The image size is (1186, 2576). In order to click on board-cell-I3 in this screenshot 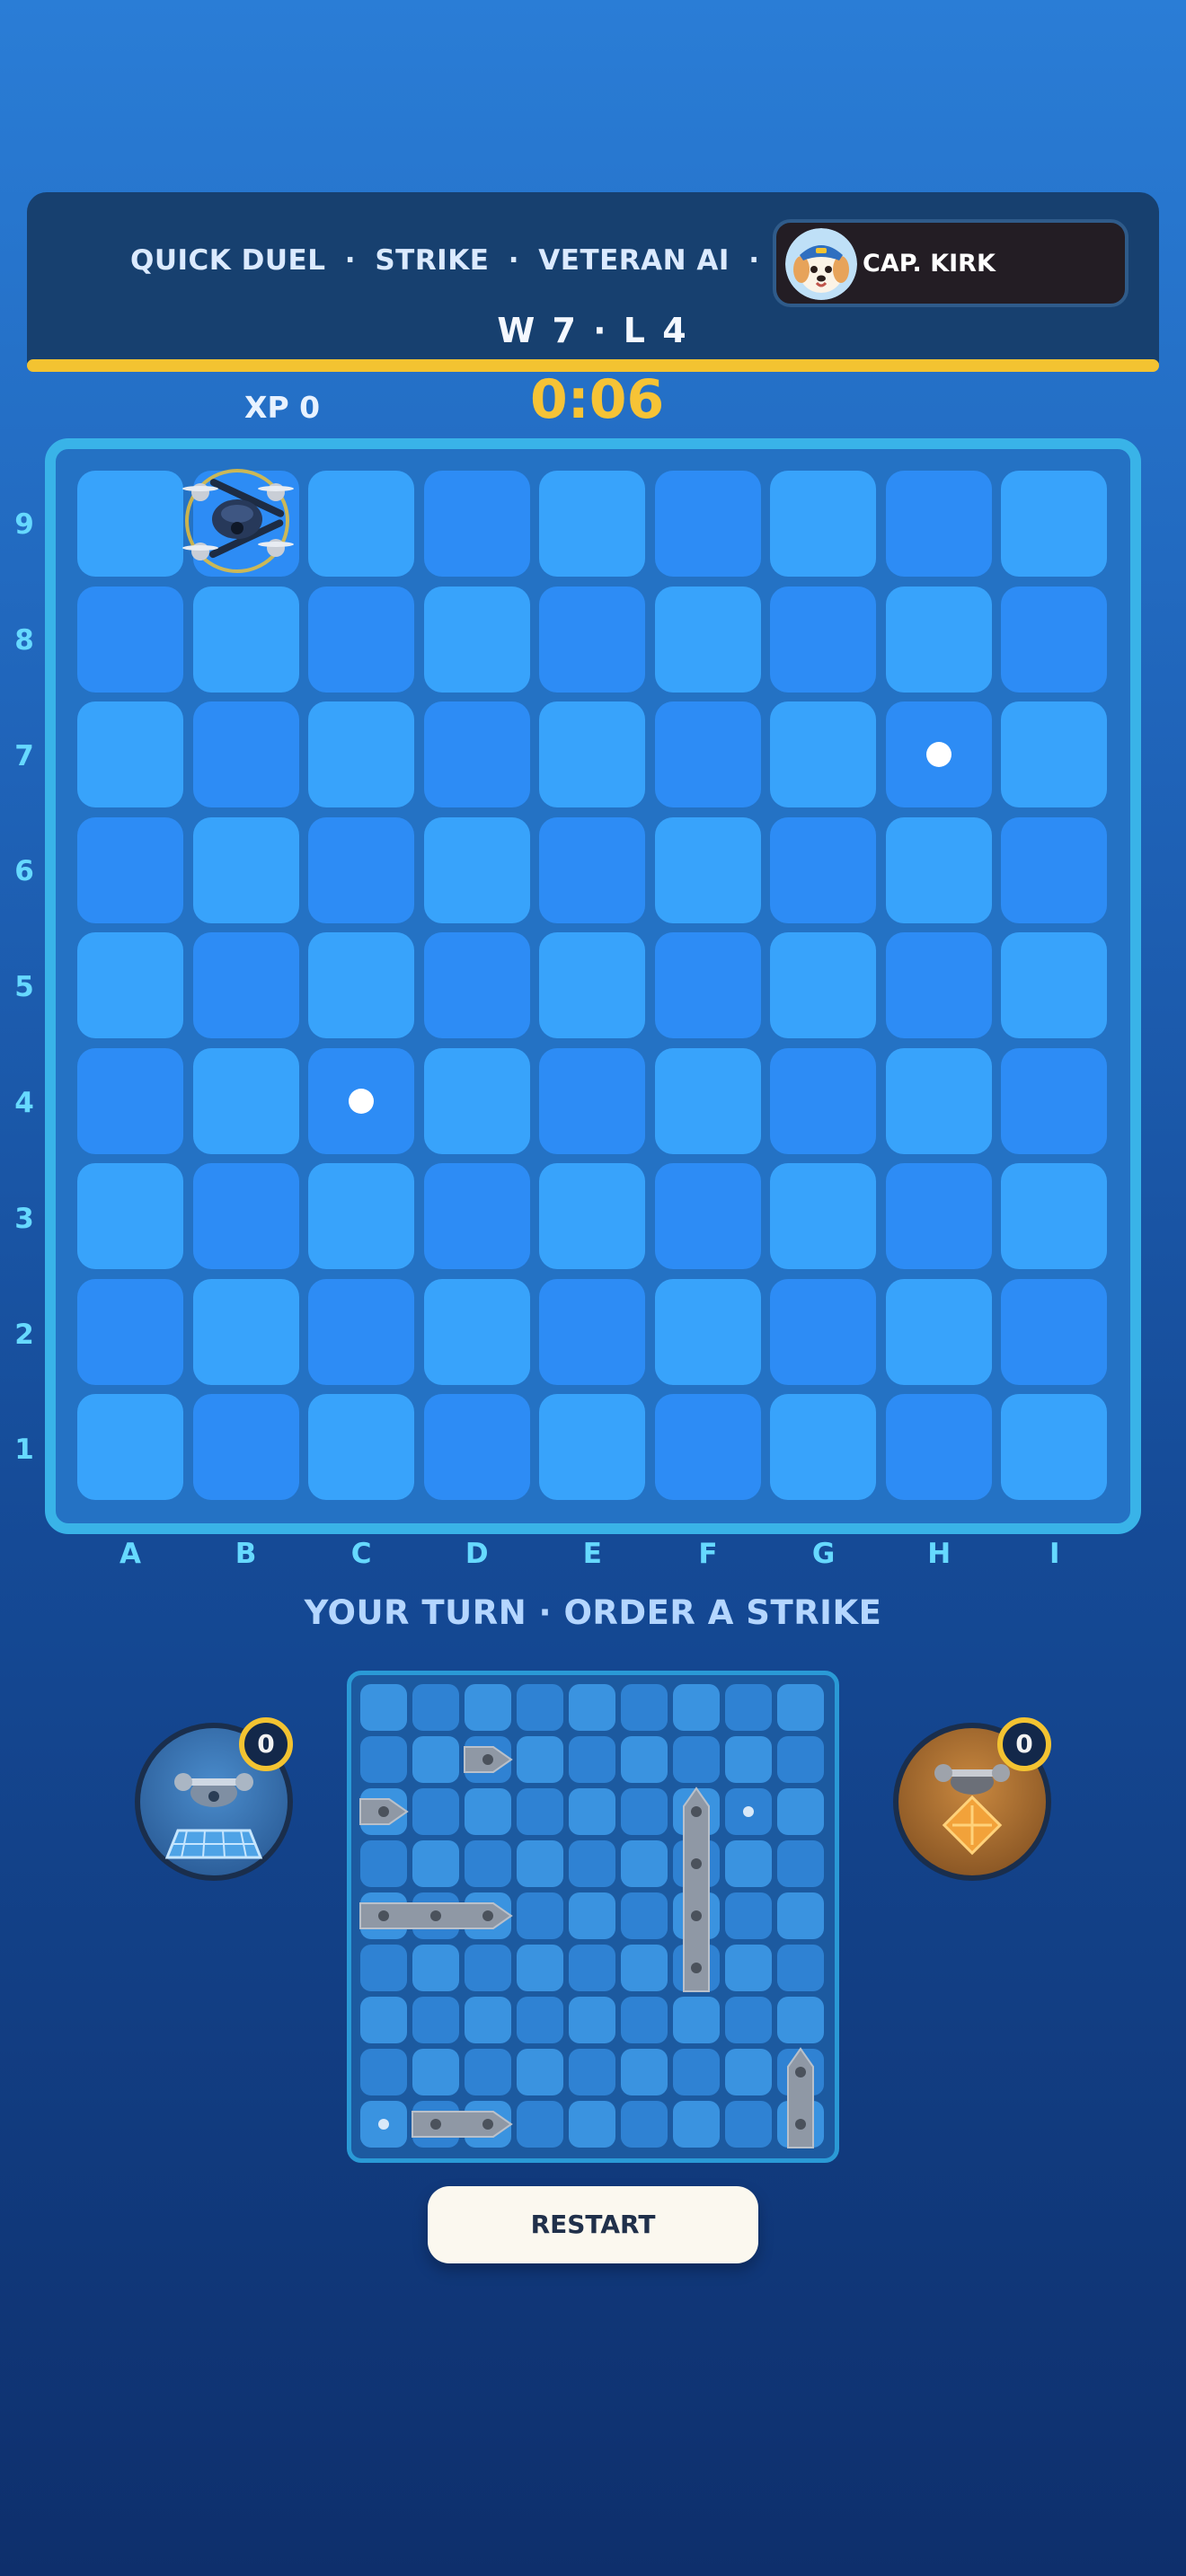, I will do `click(1054, 1216)`.